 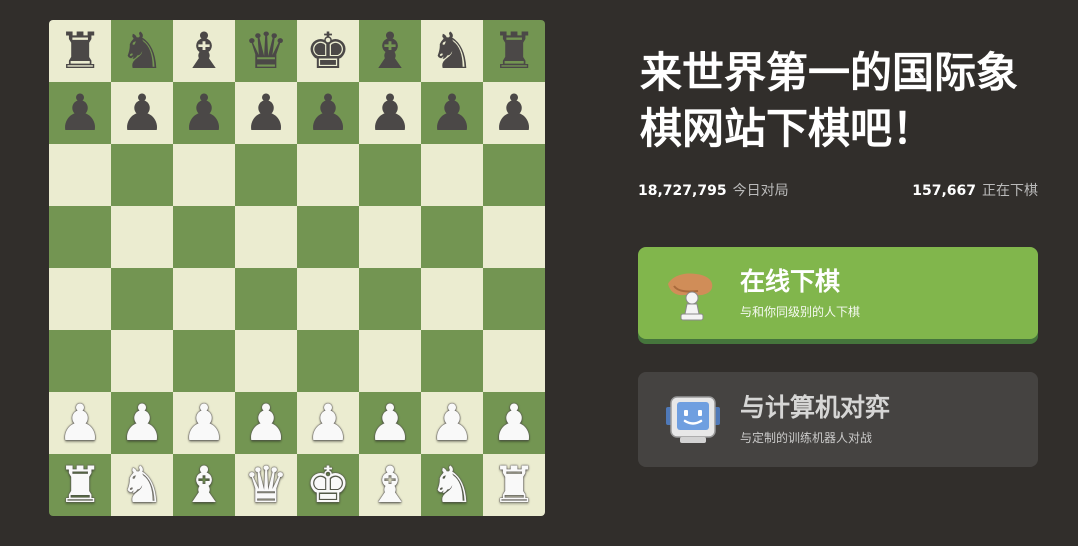 I want to click on play-computer-button: 与计算机对弈 与定制的训练机器人对战, so click(x=838, y=419).